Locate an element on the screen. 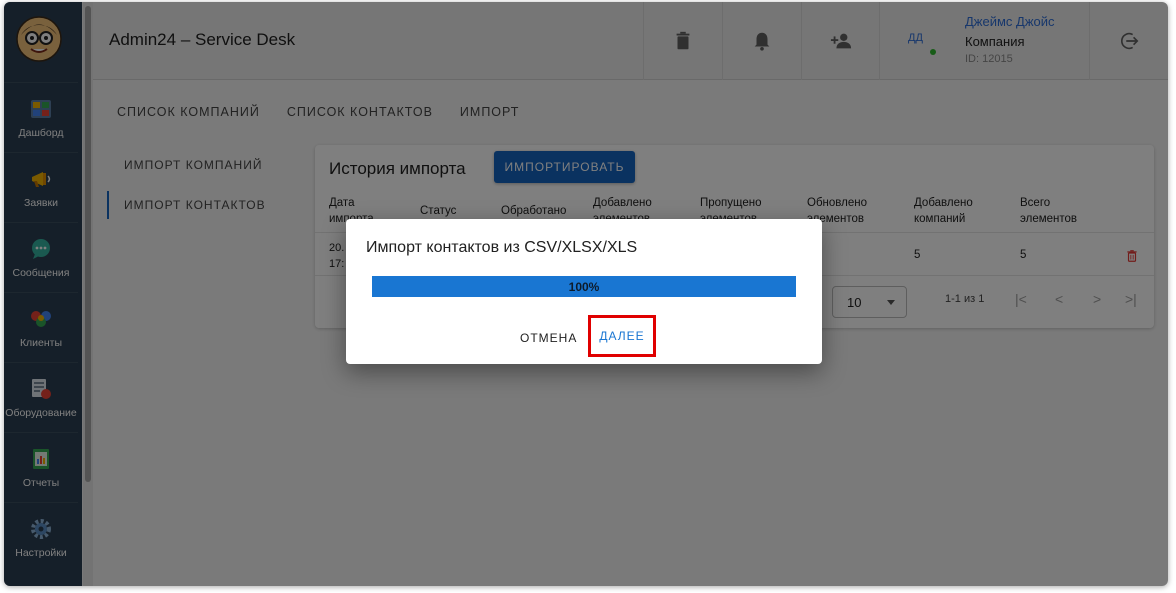 The width and height of the screenshot is (1176, 593). next-button: ДАЛЕЕ is located at coordinates (622, 336).